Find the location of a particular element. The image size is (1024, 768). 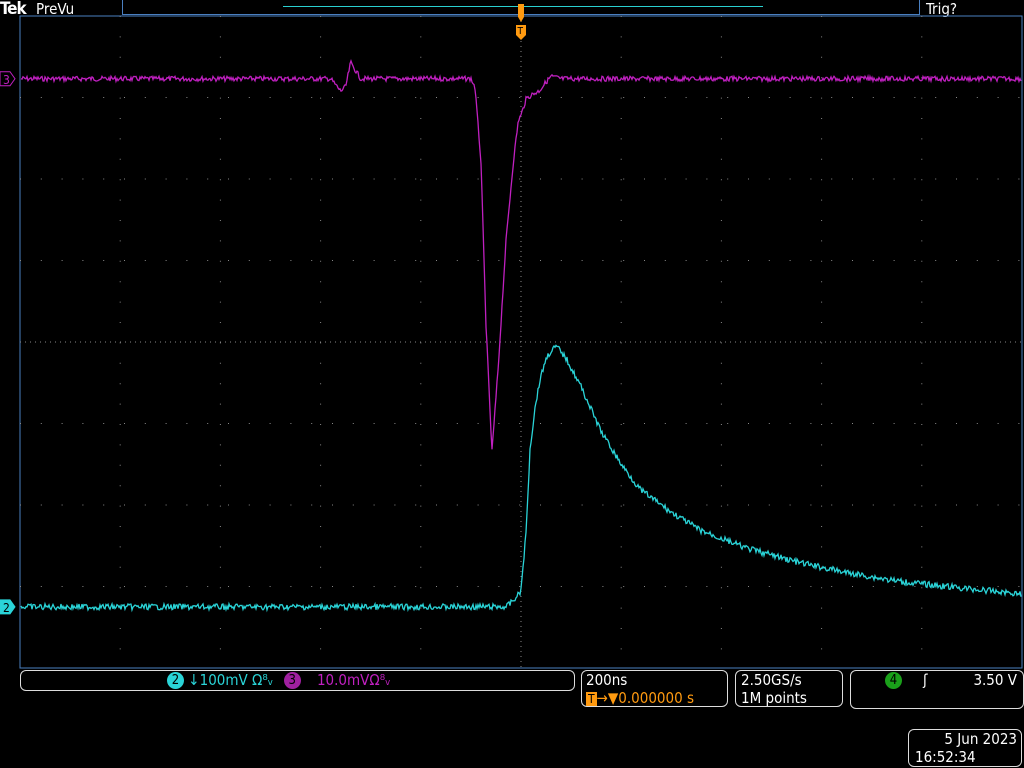

horizontal-readout: 200ns T →▼0.000000 s is located at coordinates (654, 688).